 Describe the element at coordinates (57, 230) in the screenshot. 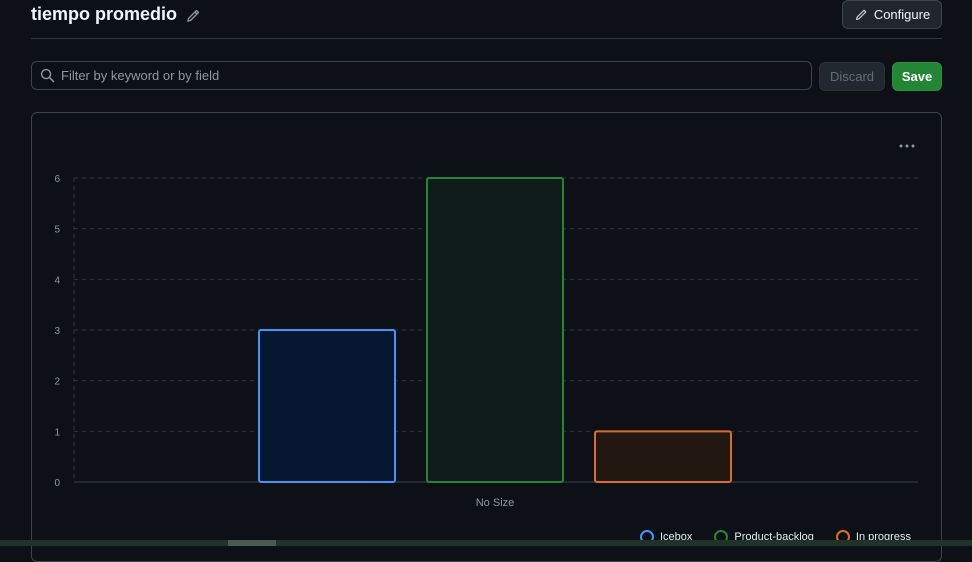

I see `y-tick-label: 5` at that location.